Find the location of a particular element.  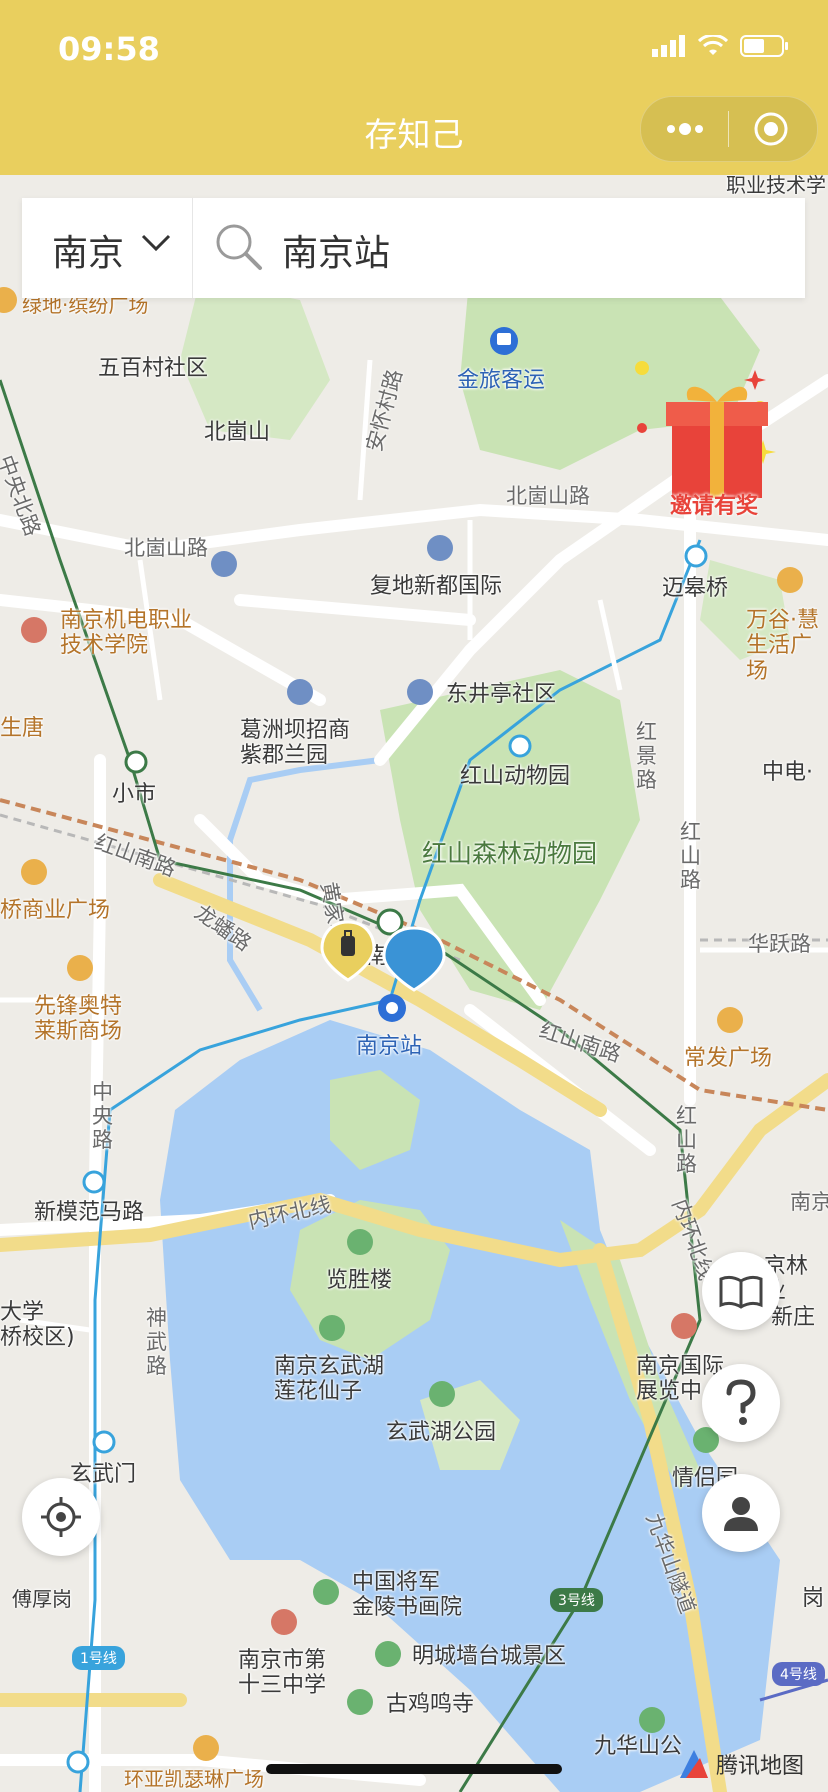

poi-icon is located at coordinates (332, 620).